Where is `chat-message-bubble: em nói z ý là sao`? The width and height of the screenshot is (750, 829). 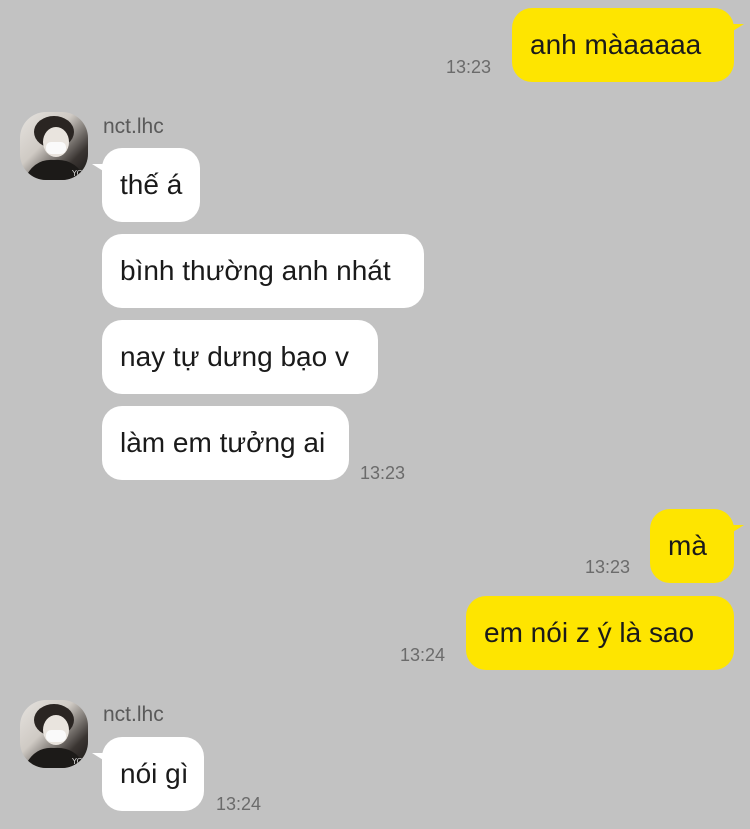 chat-message-bubble: em nói z ý là sao is located at coordinates (600, 633).